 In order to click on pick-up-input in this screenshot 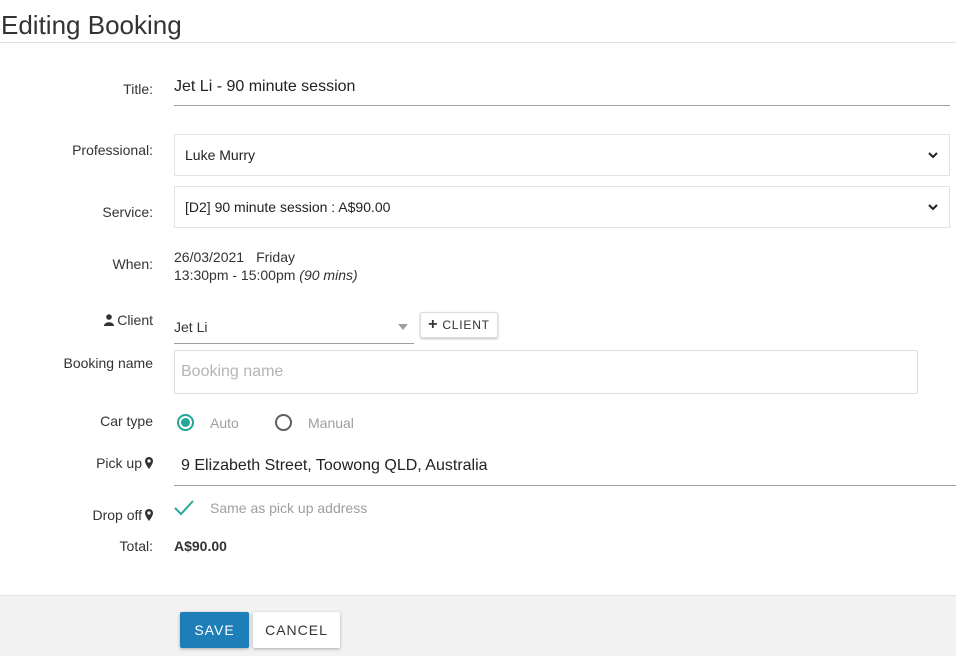, I will do `click(565, 466)`.